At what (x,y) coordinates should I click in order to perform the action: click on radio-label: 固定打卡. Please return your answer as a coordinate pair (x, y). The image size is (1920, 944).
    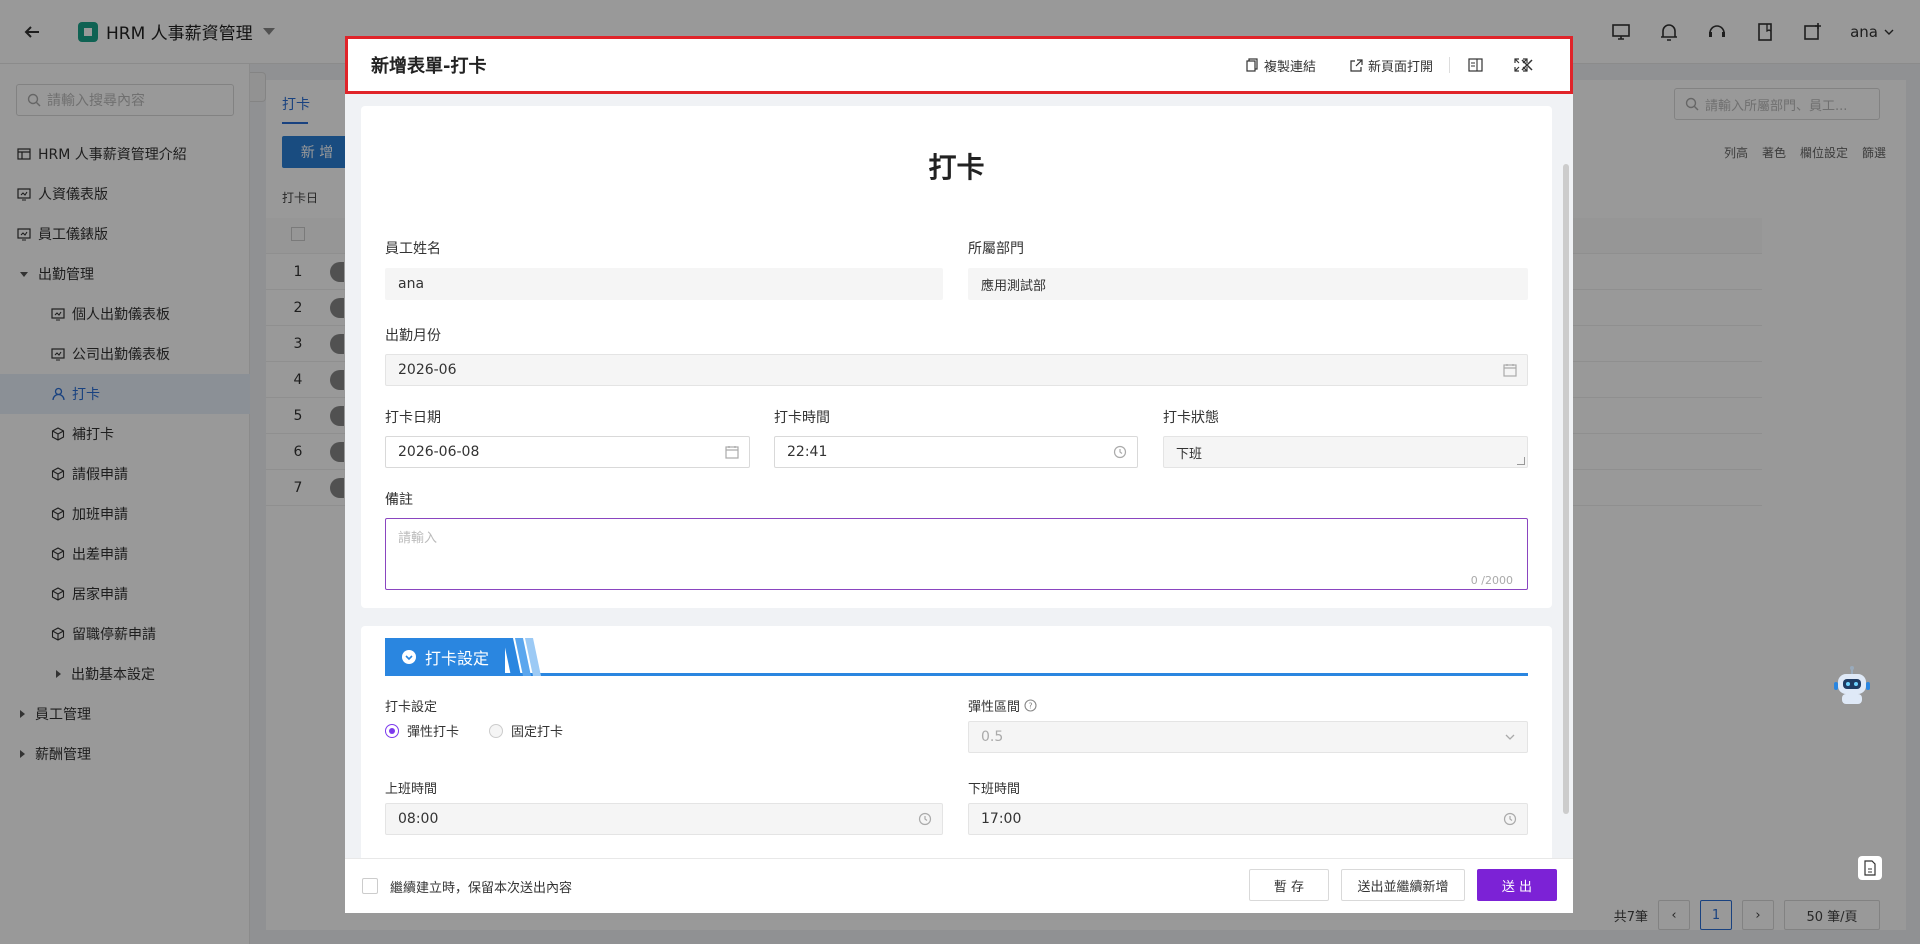
    Looking at the image, I should click on (537, 732).